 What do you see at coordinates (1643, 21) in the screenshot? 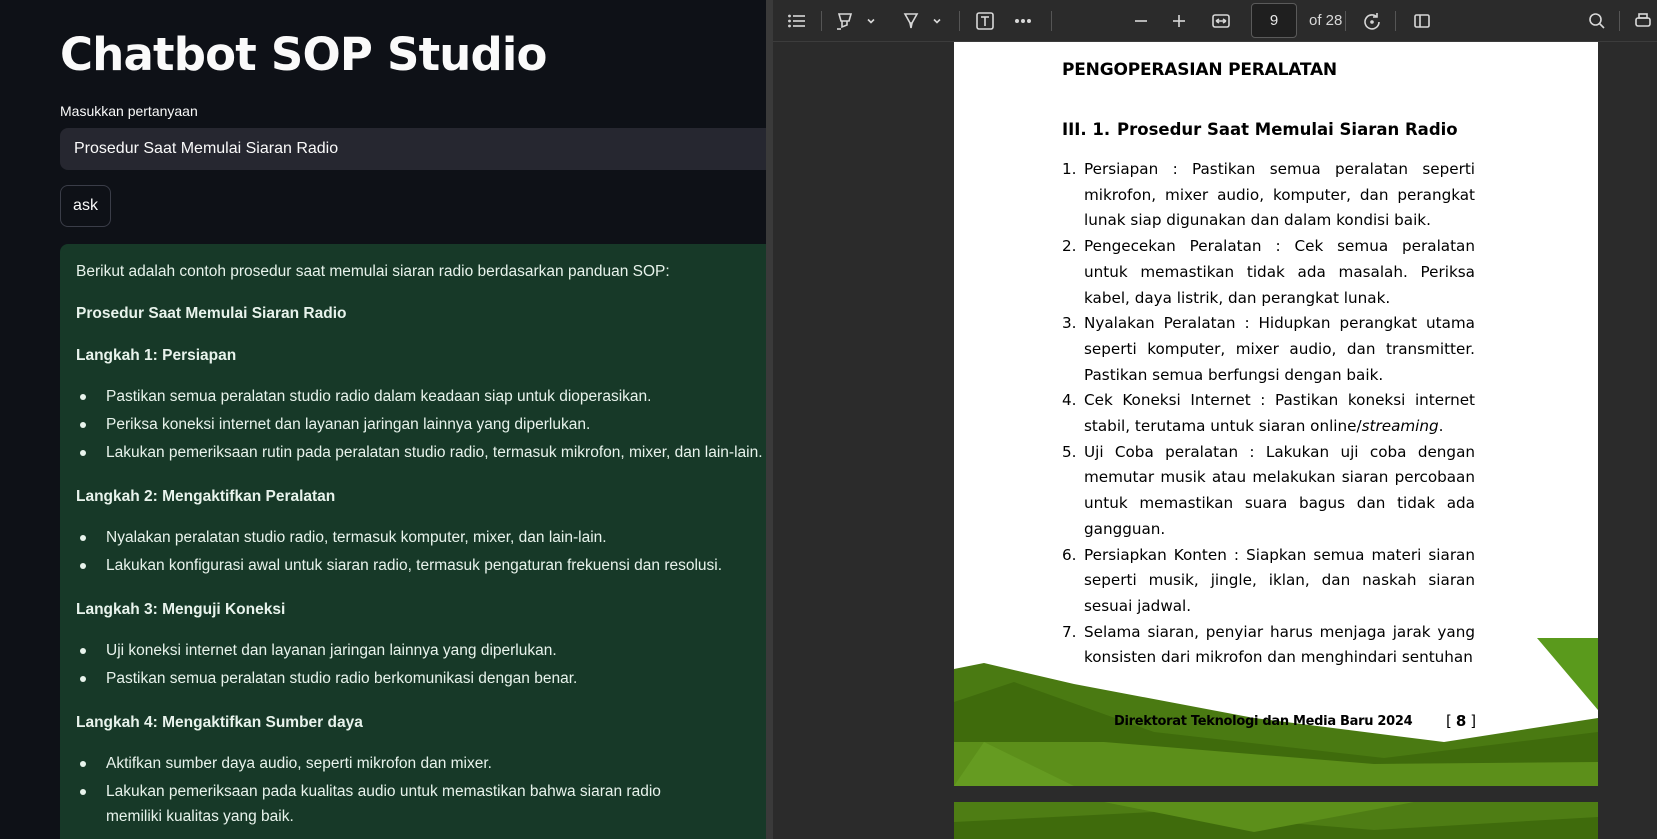
I see `print-icon` at bounding box center [1643, 21].